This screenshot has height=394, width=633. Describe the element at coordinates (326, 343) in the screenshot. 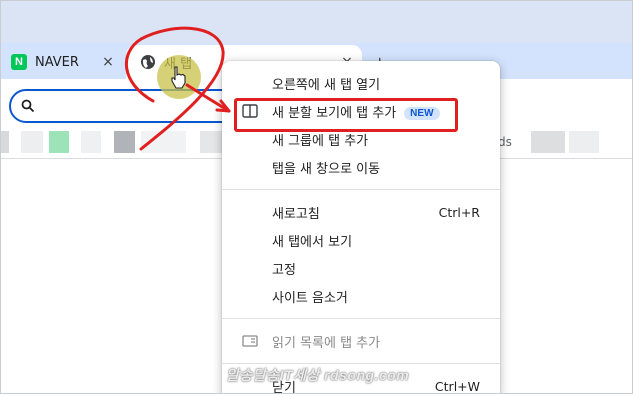

I see `menu-item-label: 읽기 목록에 탭 추가` at that location.